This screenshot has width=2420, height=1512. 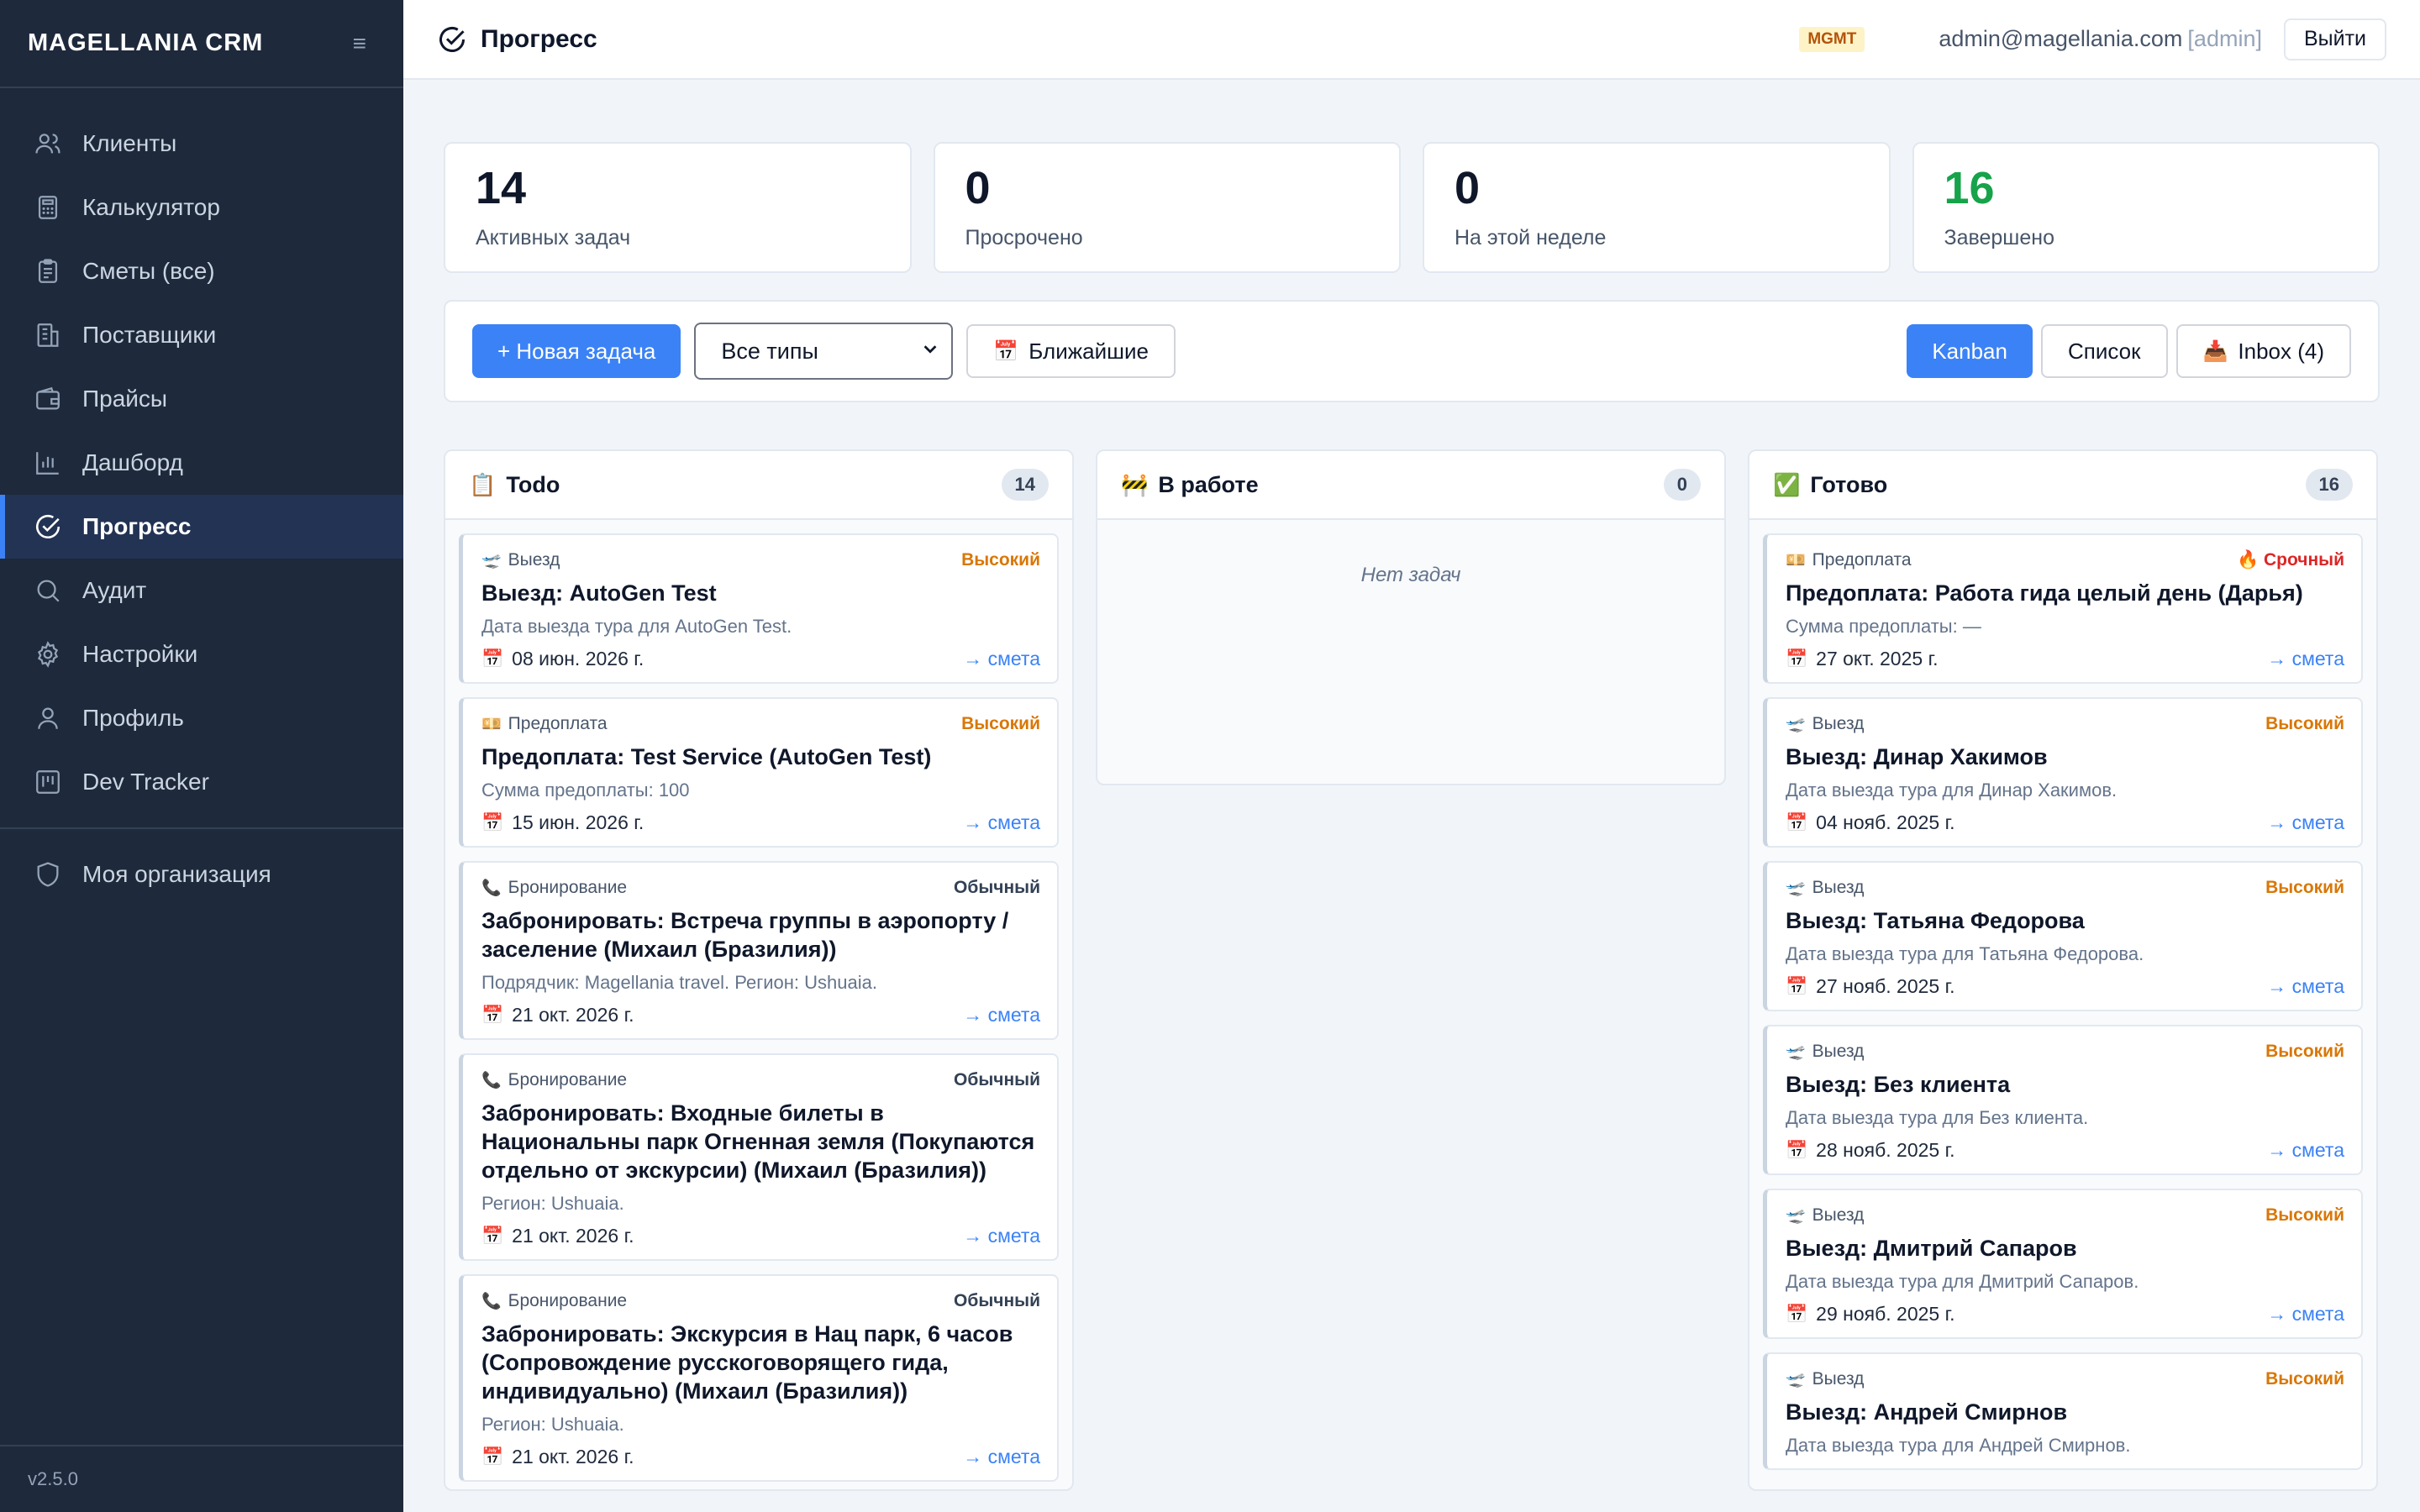 What do you see at coordinates (2062, 485) in the screenshot?
I see `column-header: ✅ Готово 16` at bounding box center [2062, 485].